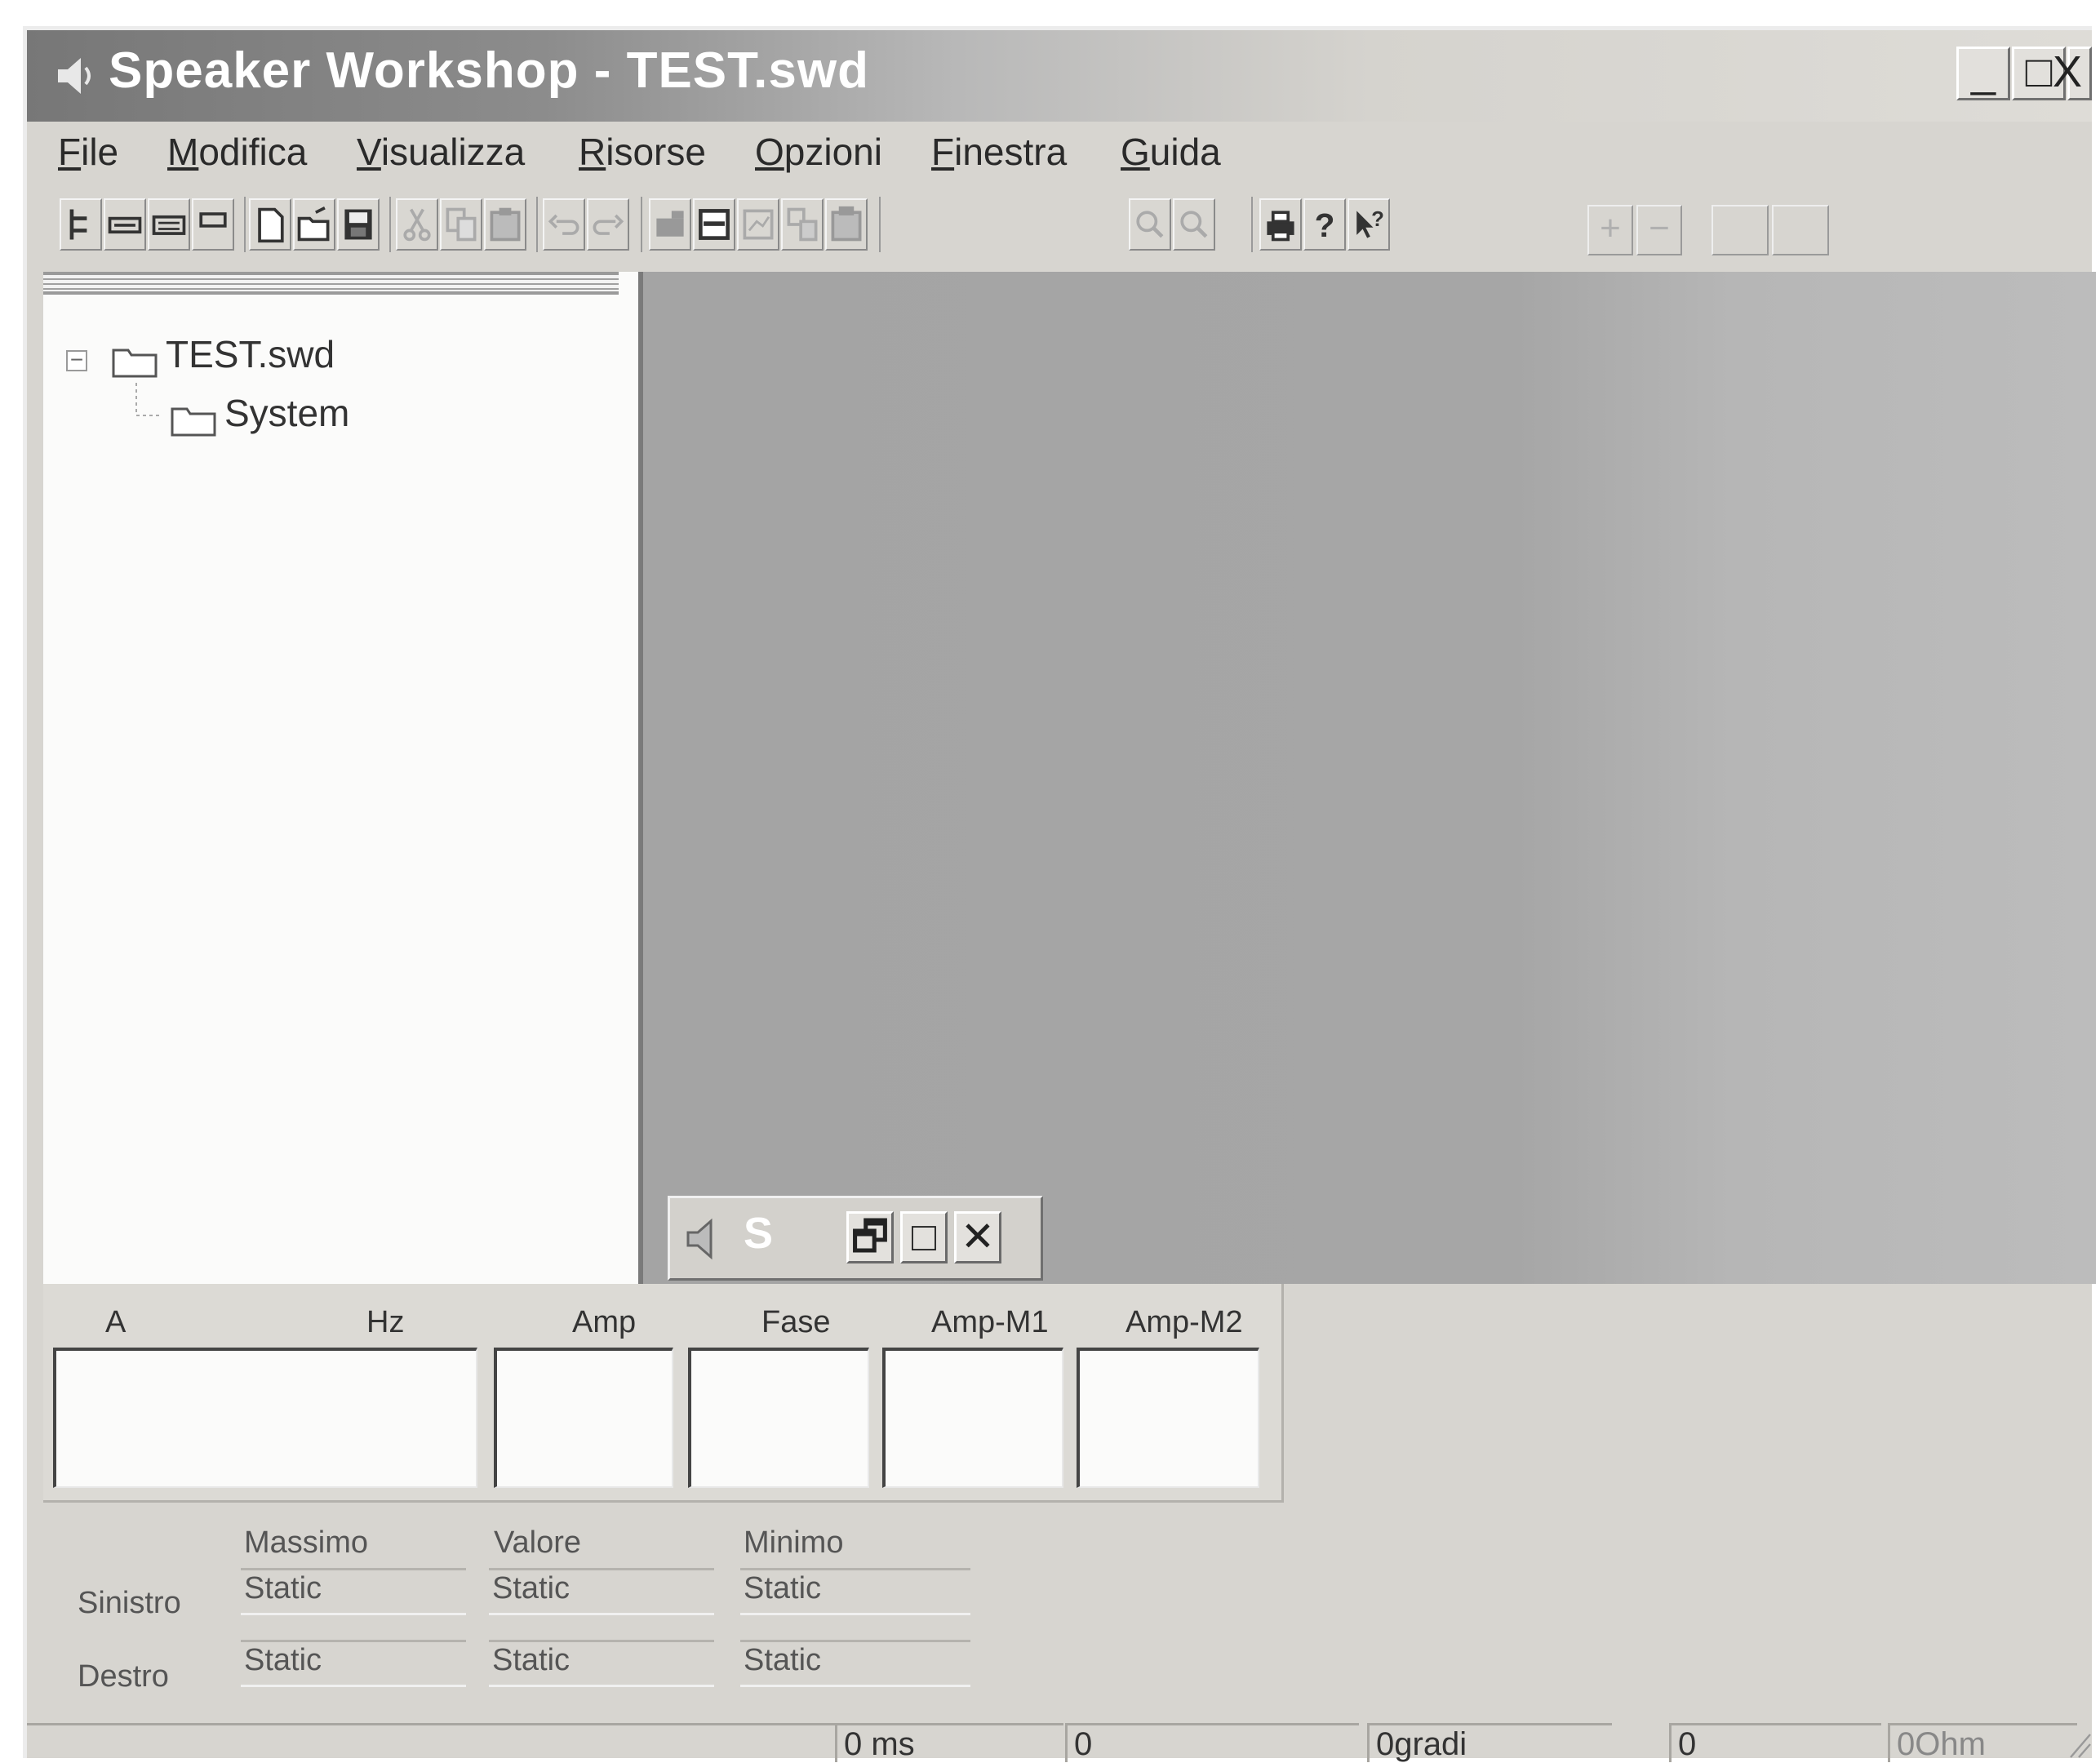  I want to click on status-bar: 0 ms 0 0gradi 0 0Ohm, so click(1059, 1742).